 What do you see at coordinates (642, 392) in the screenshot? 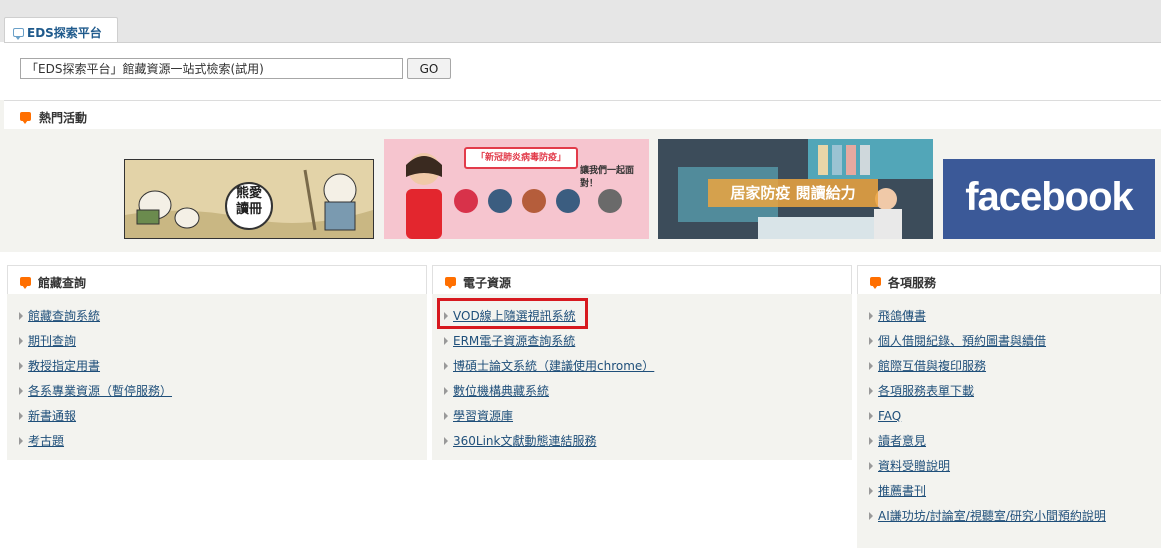
I see `list-item: 數位機構典藏系統` at bounding box center [642, 392].